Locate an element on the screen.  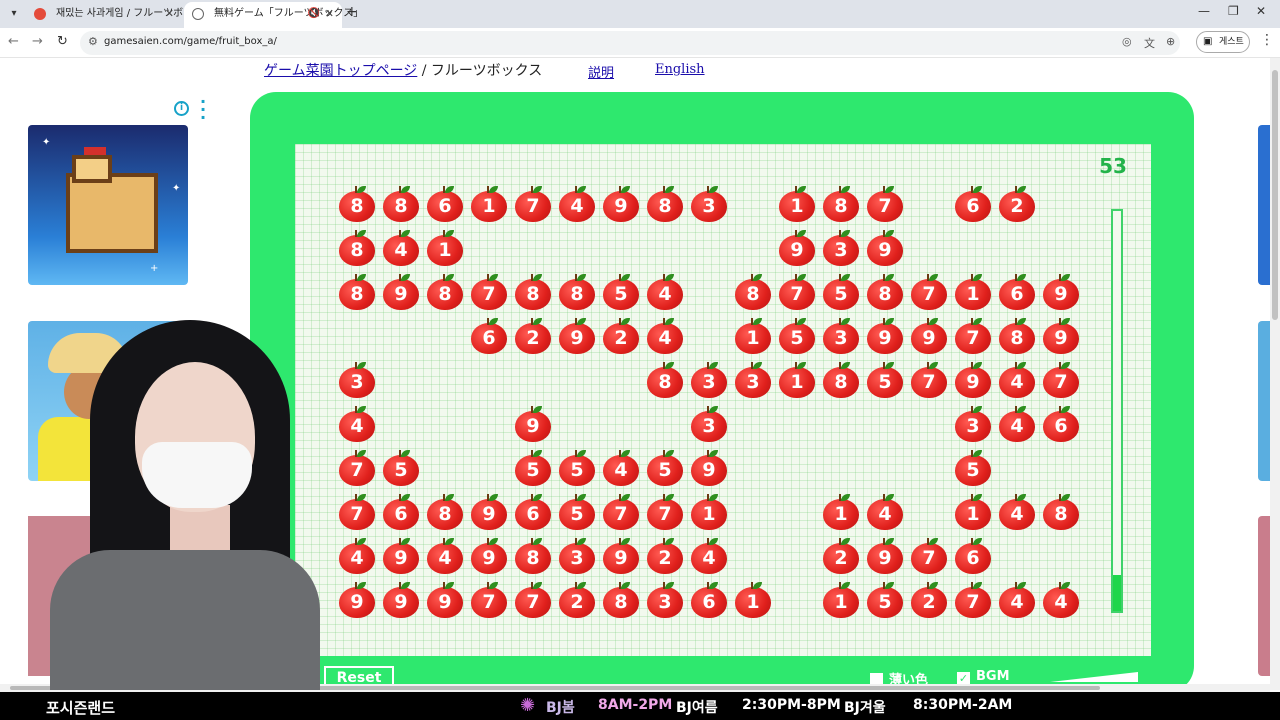
minimize-icon: — is located at coordinates (1204, 11).